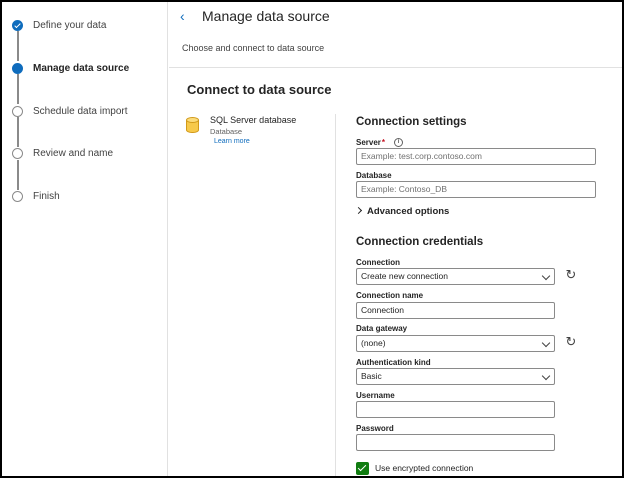  I want to click on step-manage-data-source: Manage data source, so click(70, 68).